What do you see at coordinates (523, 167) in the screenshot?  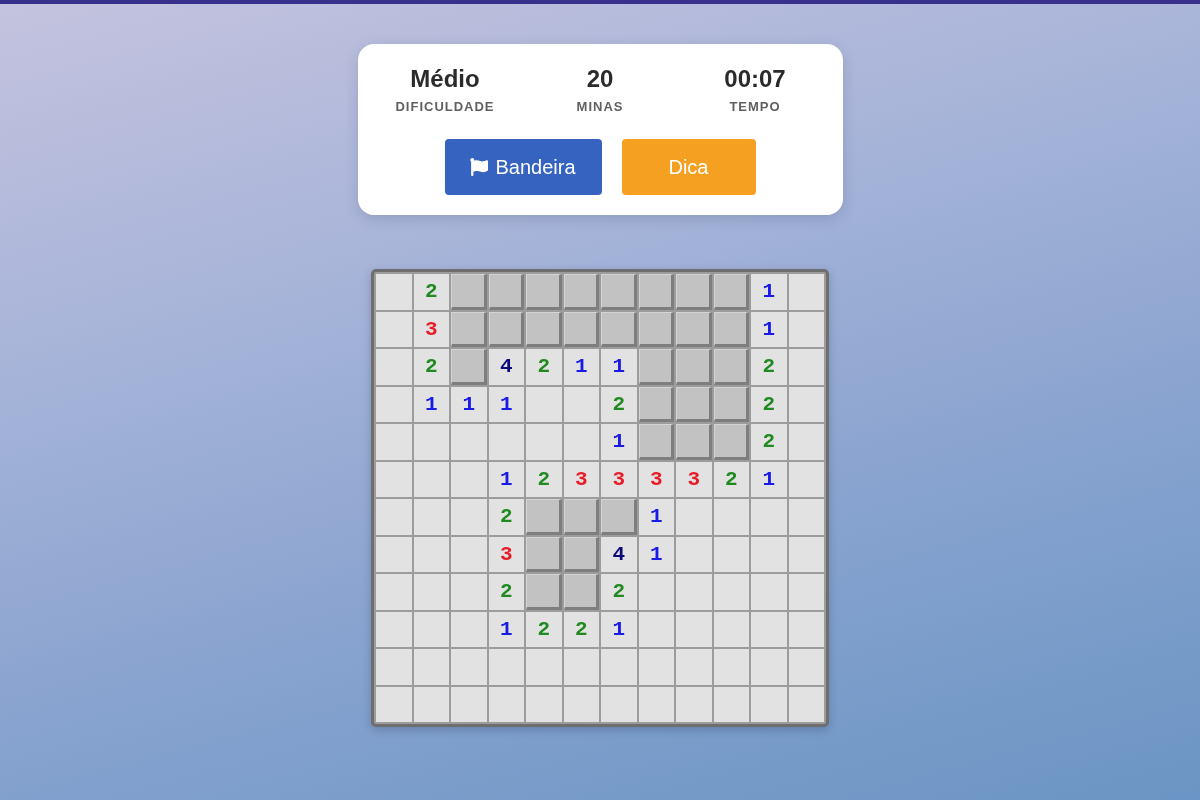 I see `flag-button: Bandeira` at bounding box center [523, 167].